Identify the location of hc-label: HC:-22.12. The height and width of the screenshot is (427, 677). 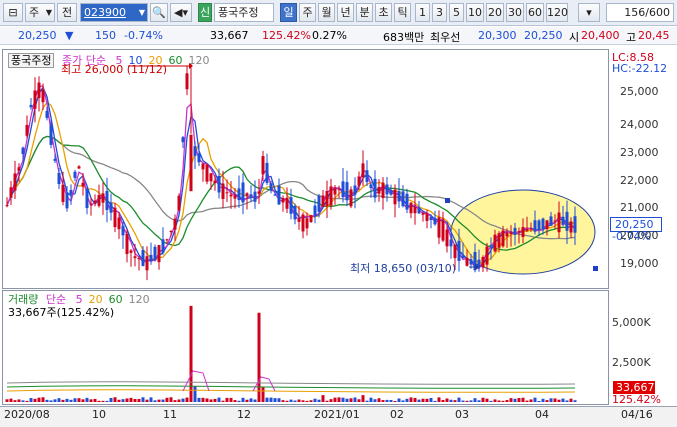
(640, 68).